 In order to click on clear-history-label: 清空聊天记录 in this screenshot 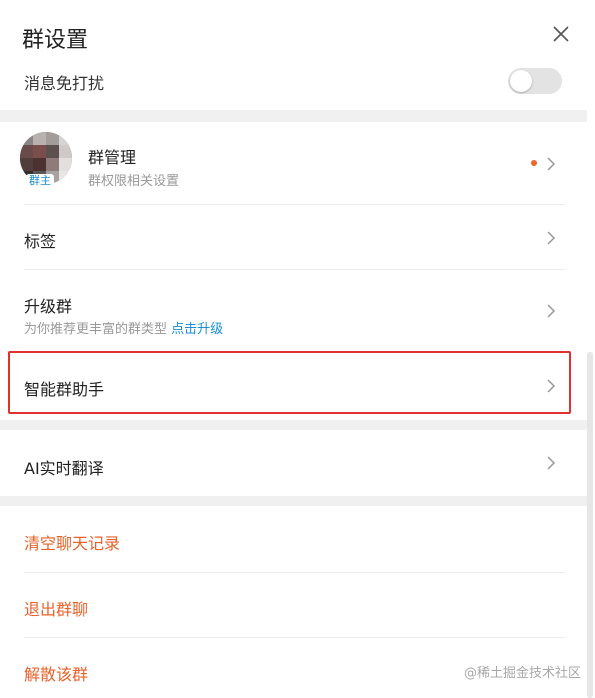, I will do `click(72, 543)`.